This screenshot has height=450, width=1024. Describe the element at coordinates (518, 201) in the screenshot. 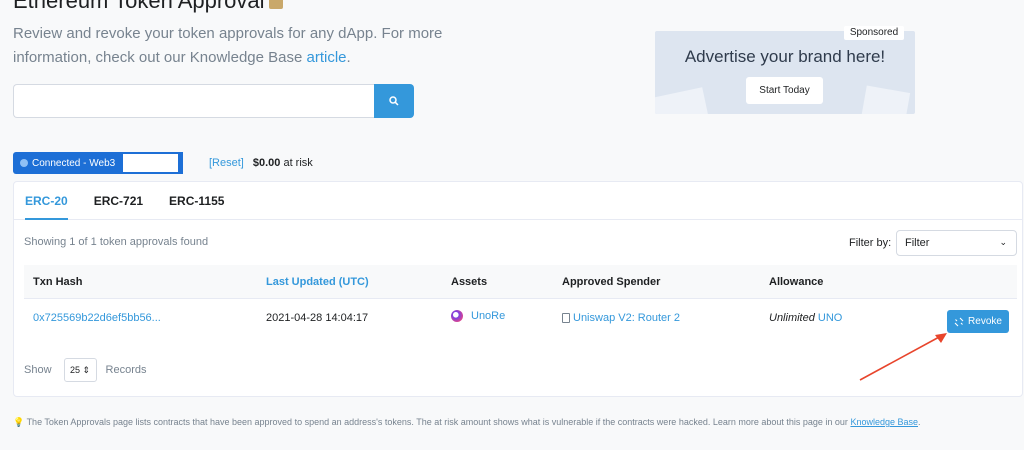

I see `token-standard-tabs: ERC-20 ERC-721 ERC-1155` at that location.